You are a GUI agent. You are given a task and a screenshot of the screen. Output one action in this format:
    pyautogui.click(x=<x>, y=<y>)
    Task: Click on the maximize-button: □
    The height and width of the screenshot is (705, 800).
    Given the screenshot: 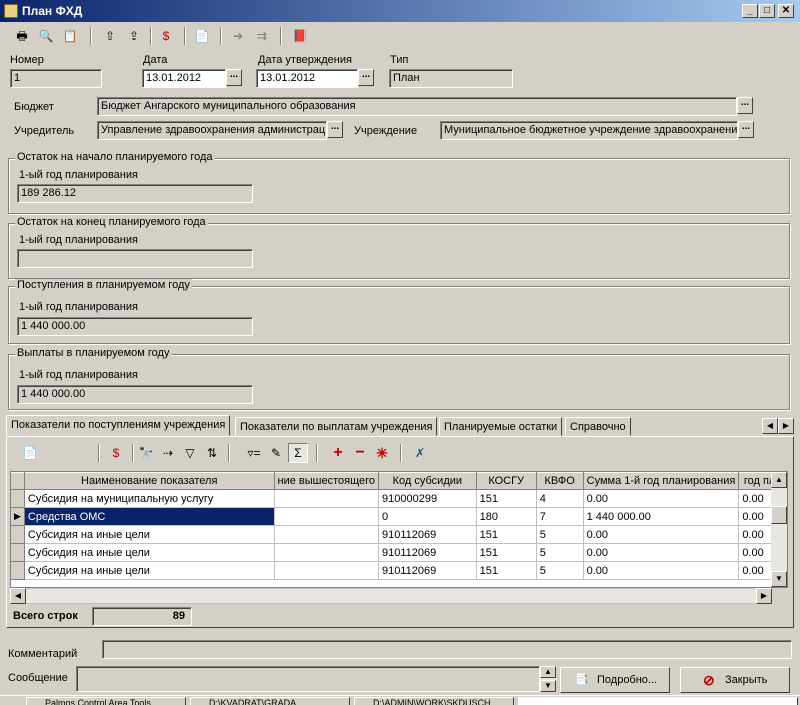 What is the action you would take?
    pyautogui.click(x=767, y=11)
    